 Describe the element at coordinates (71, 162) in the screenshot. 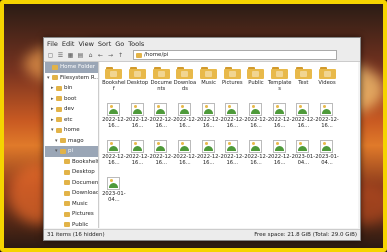

I see `sidebar-item: Bookshelf` at that location.